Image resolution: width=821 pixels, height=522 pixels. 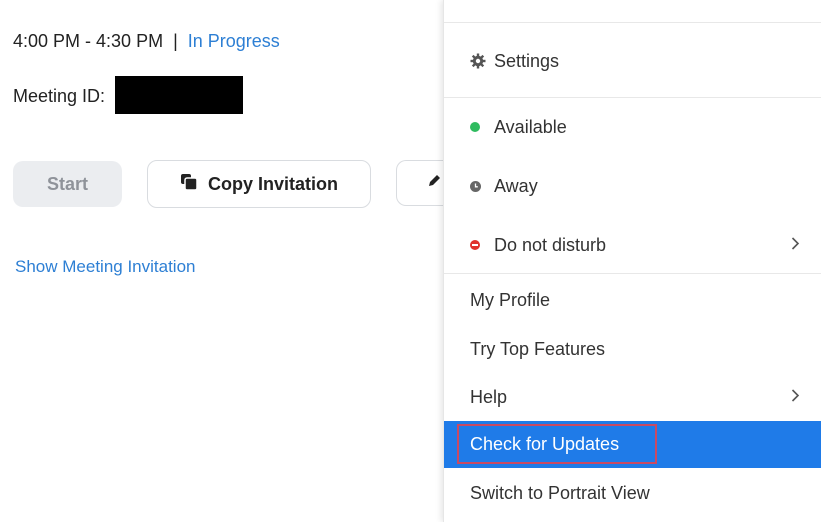 What do you see at coordinates (59, 96) in the screenshot?
I see `meeting-id-label: Meeting ID:` at bounding box center [59, 96].